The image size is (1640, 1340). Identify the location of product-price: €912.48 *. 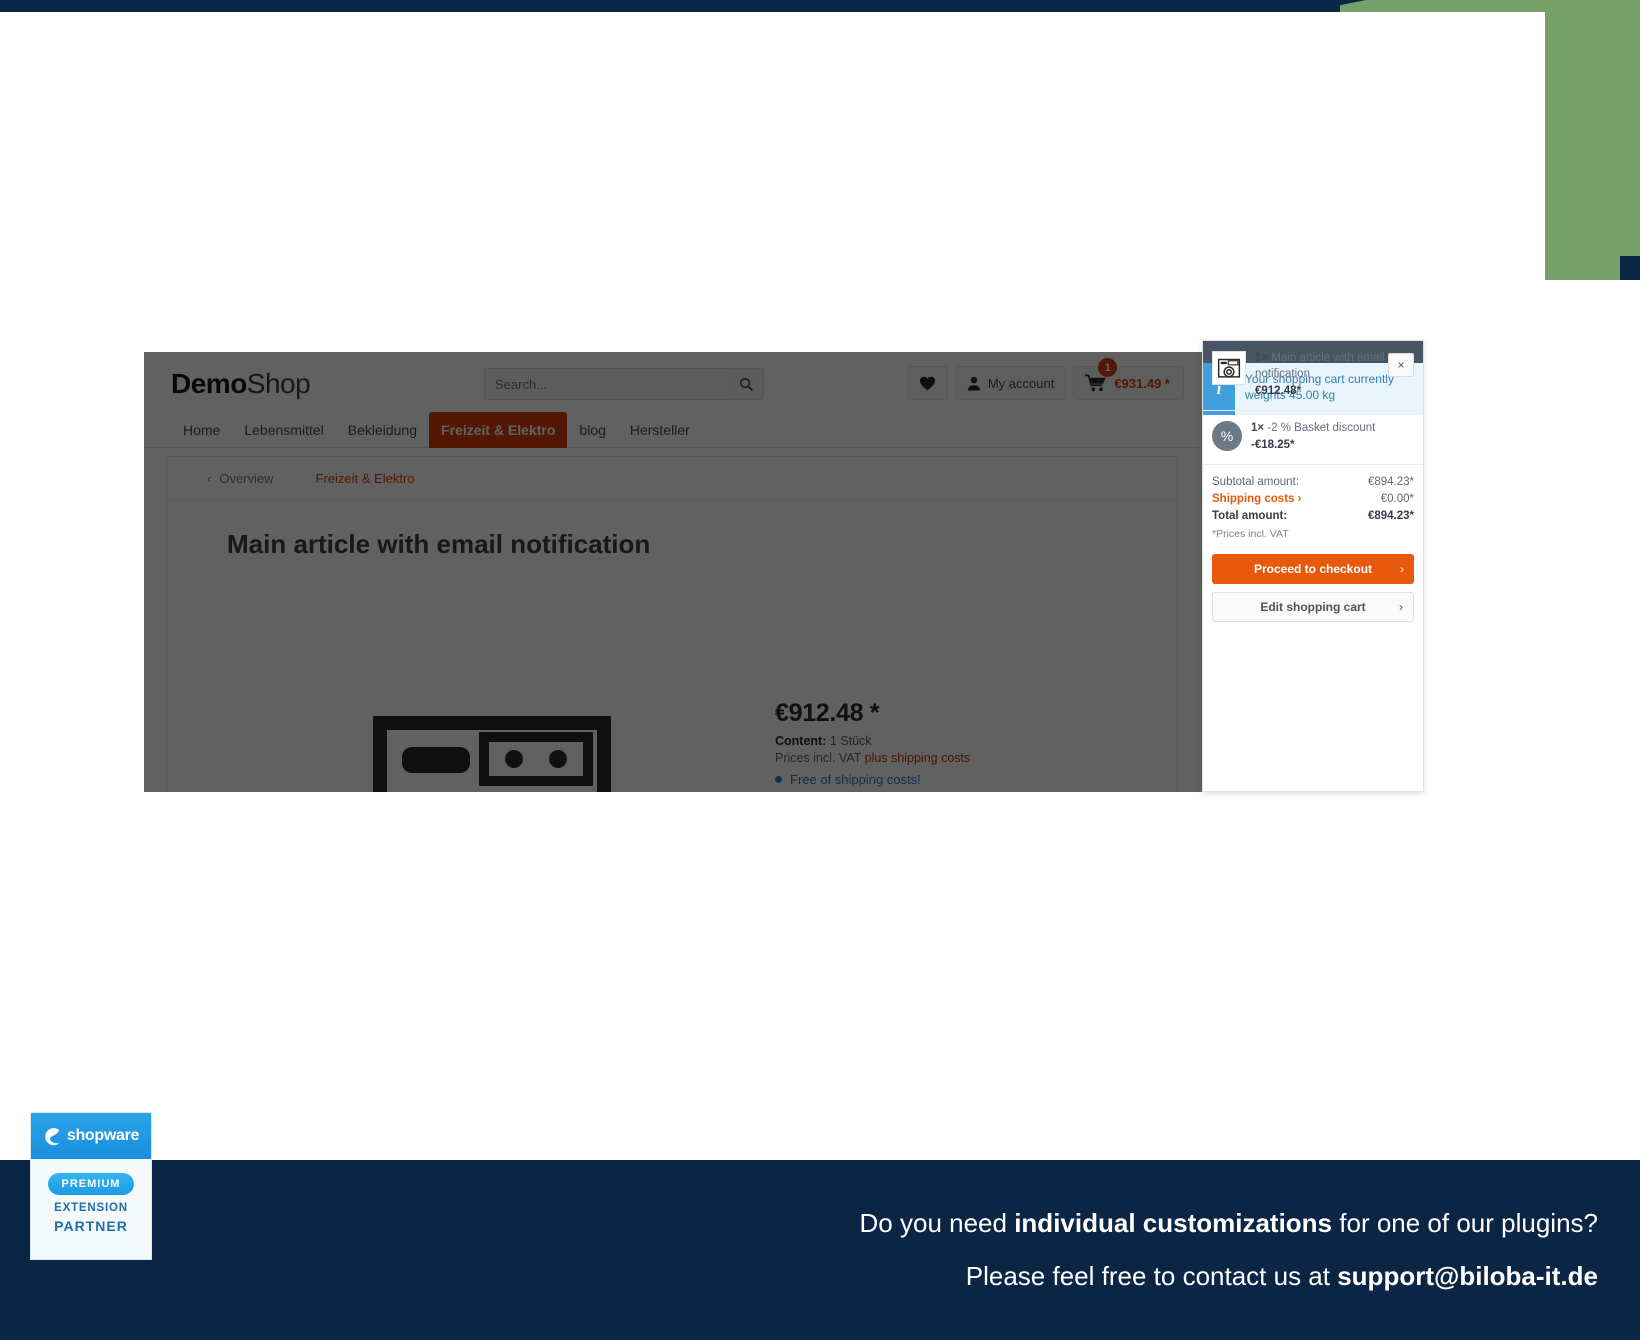
(827, 713).